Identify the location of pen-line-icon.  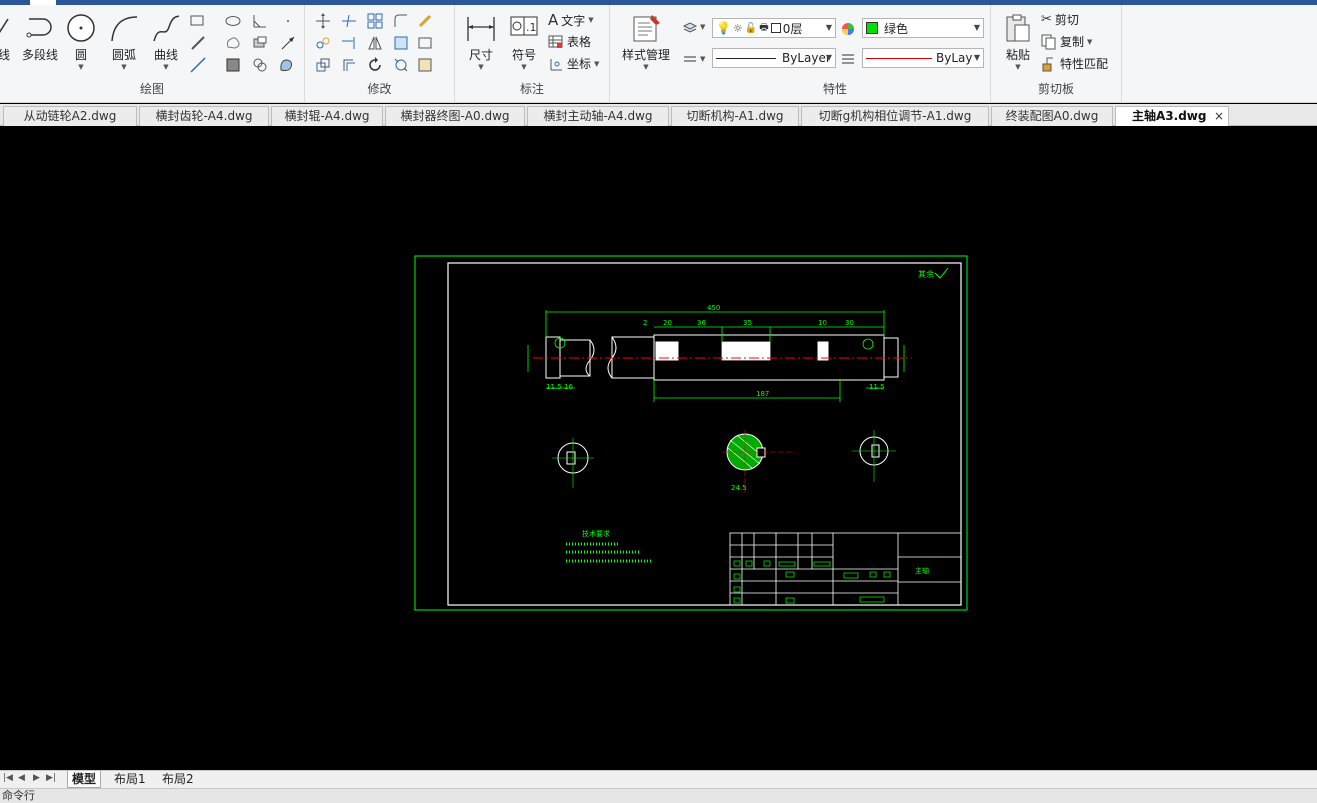
(198, 43).